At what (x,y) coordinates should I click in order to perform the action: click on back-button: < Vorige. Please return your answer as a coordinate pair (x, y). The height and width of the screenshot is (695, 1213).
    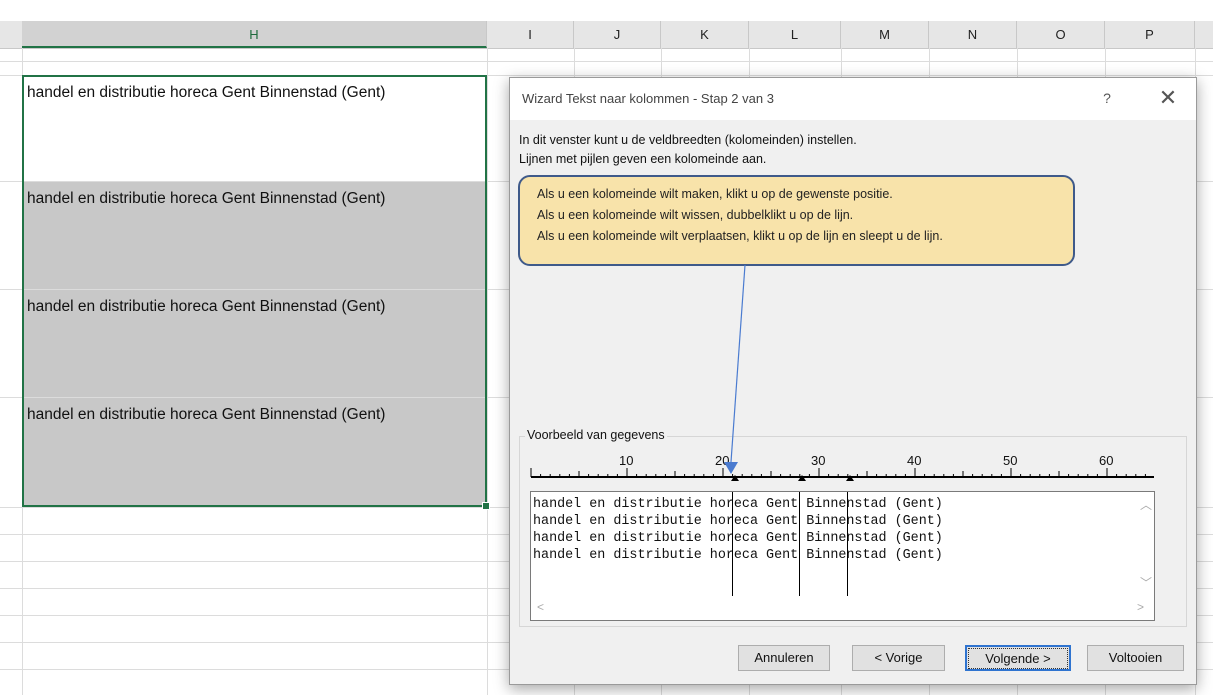
    Looking at the image, I should click on (898, 658).